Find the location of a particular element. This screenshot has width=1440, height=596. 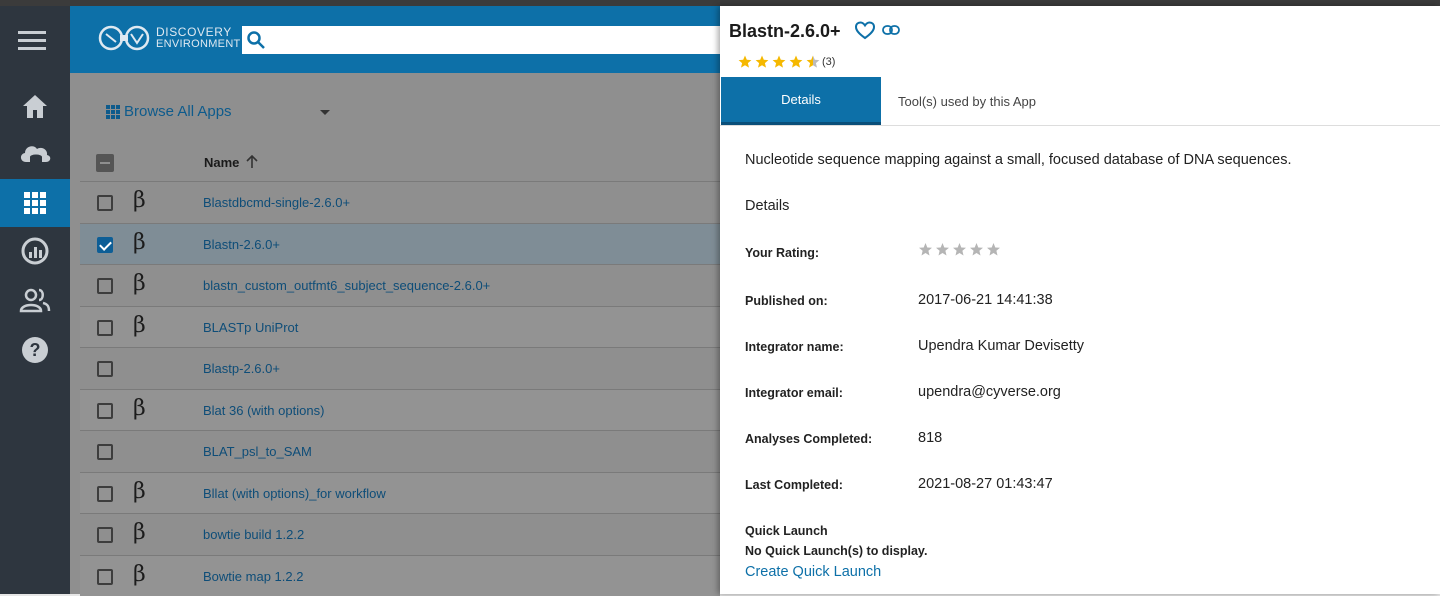

nav-home is located at coordinates (35, 106).